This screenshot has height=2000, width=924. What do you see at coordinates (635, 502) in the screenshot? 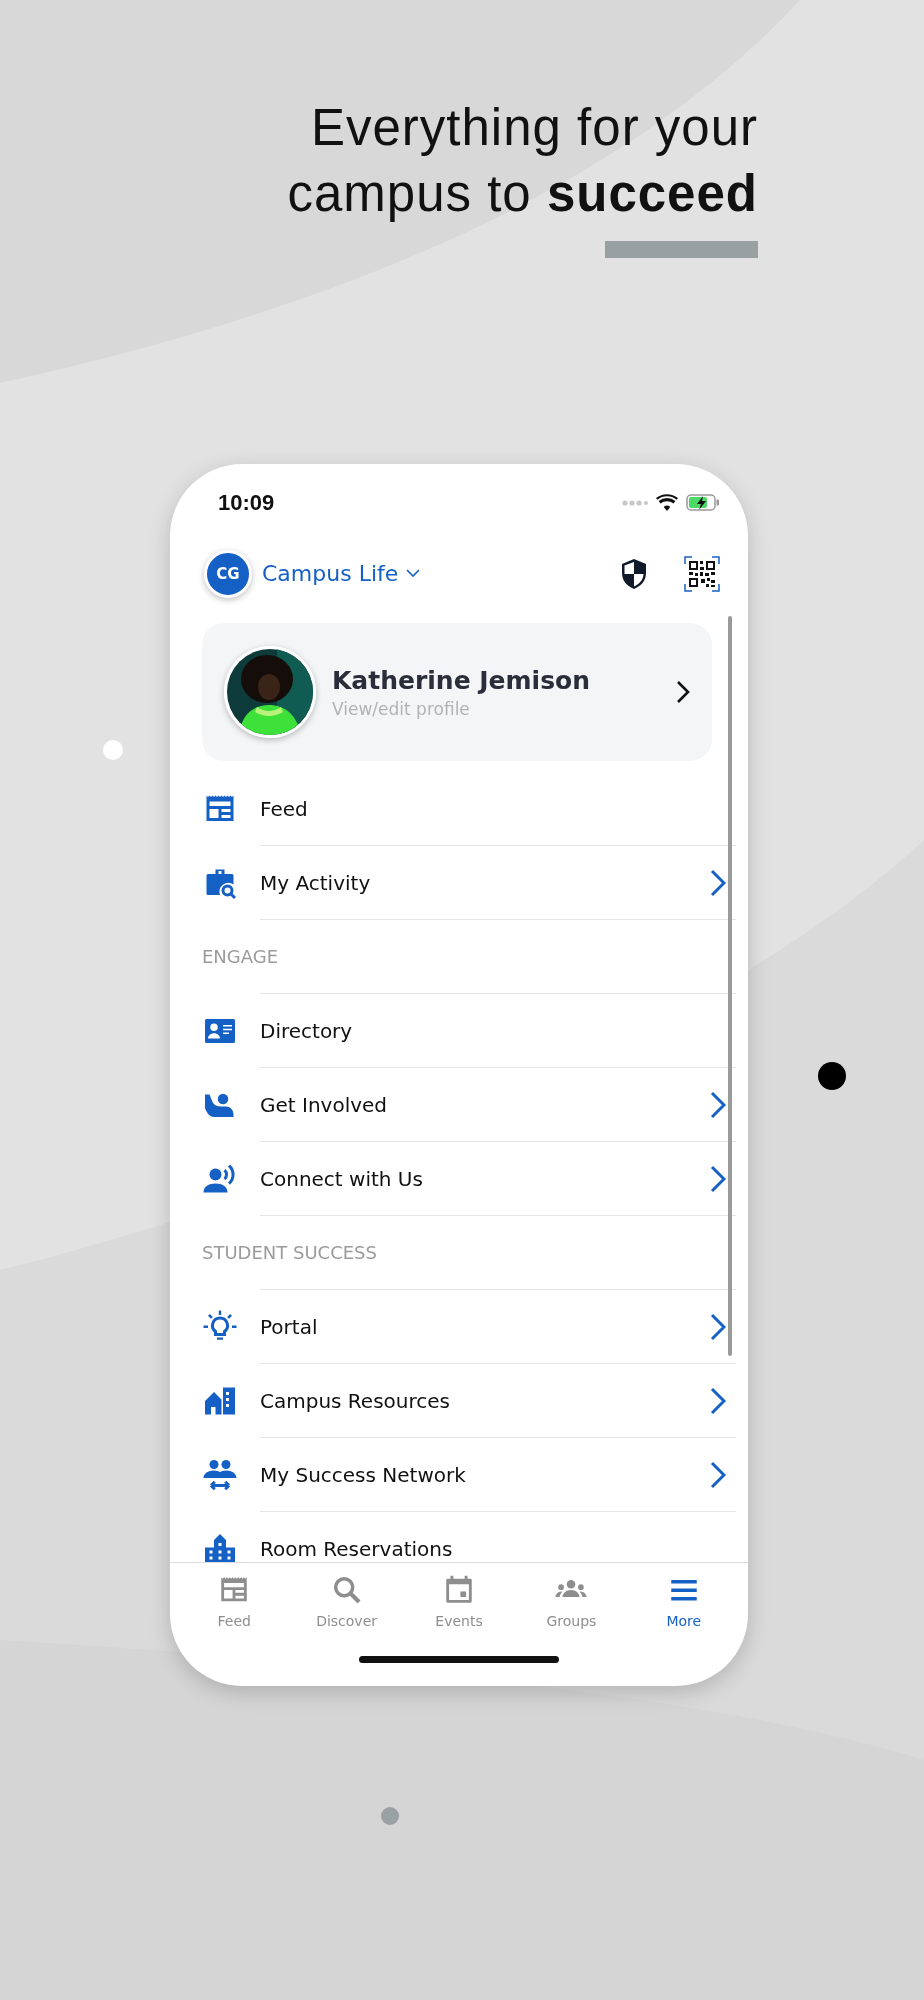
I see `signal-icon` at bounding box center [635, 502].